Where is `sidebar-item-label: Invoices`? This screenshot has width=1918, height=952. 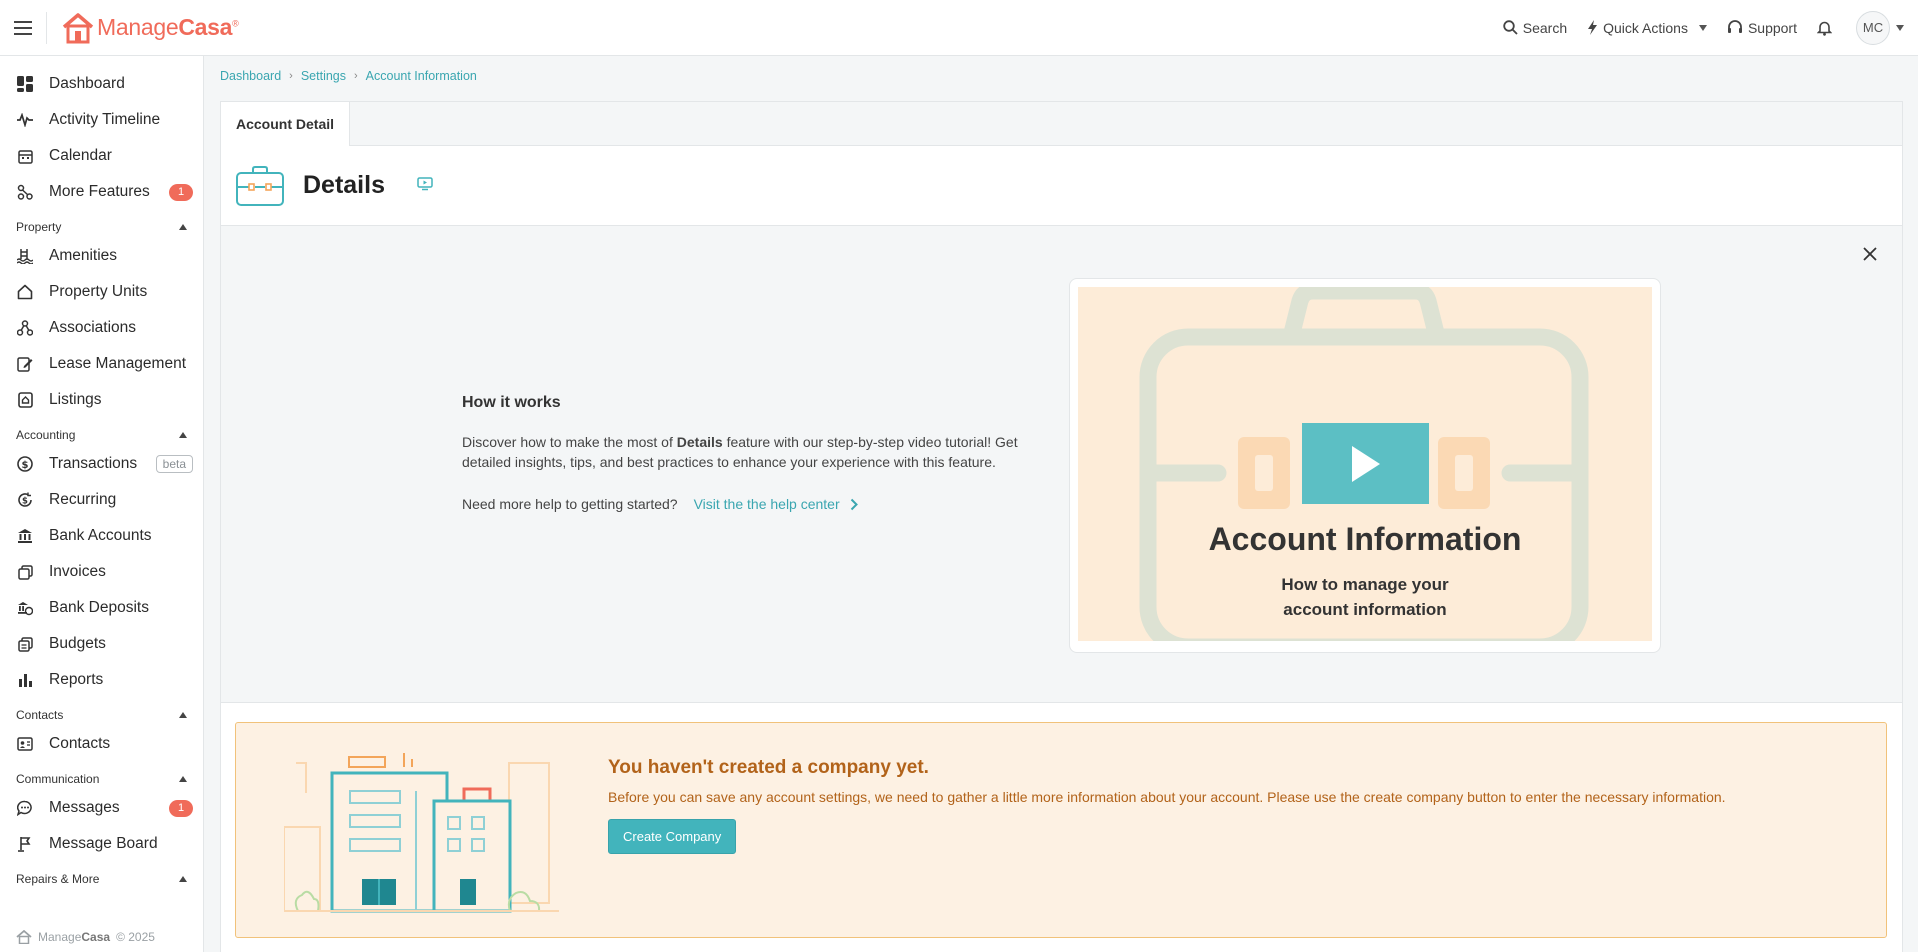 sidebar-item-label: Invoices is located at coordinates (77, 571).